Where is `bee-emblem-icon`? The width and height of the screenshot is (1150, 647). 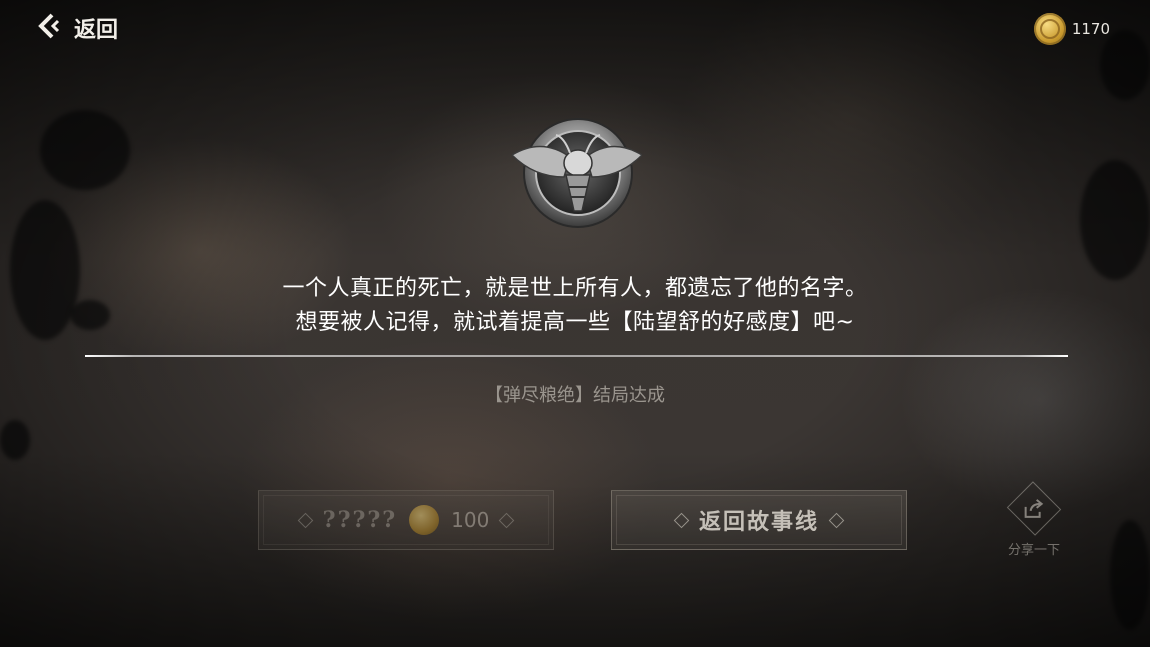
bee-emblem-icon is located at coordinates (577, 172).